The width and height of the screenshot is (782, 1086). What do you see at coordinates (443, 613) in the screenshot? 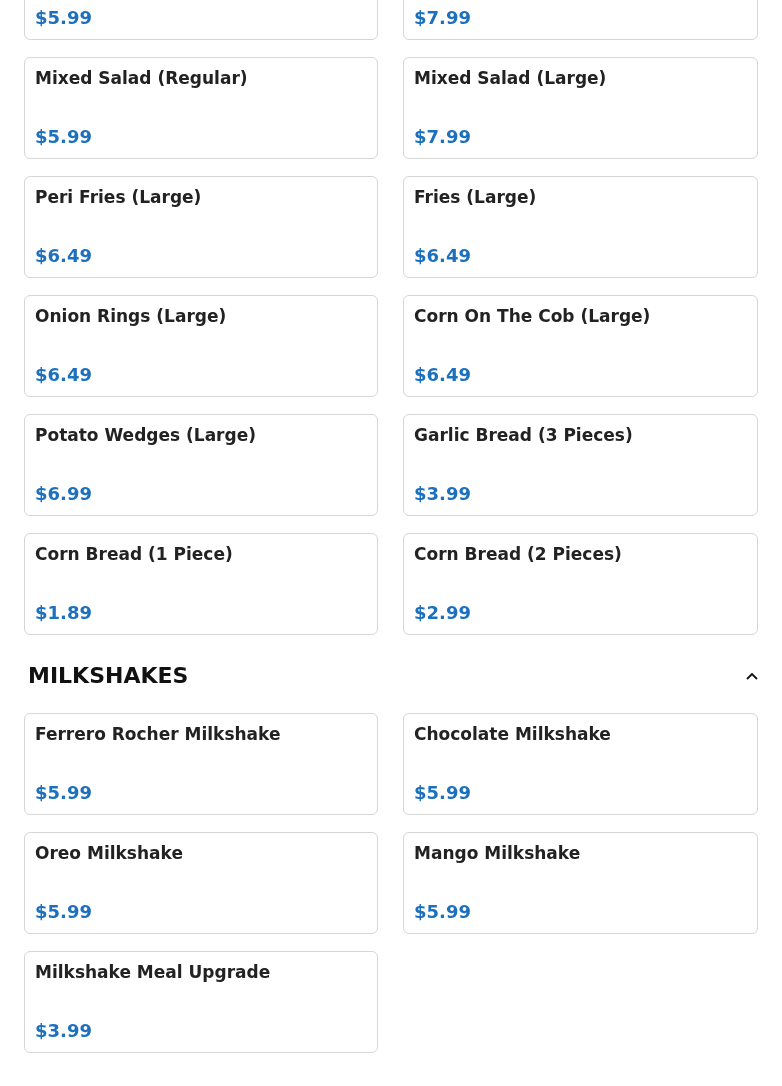
I see `item-price: $2.99` at bounding box center [443, 613].